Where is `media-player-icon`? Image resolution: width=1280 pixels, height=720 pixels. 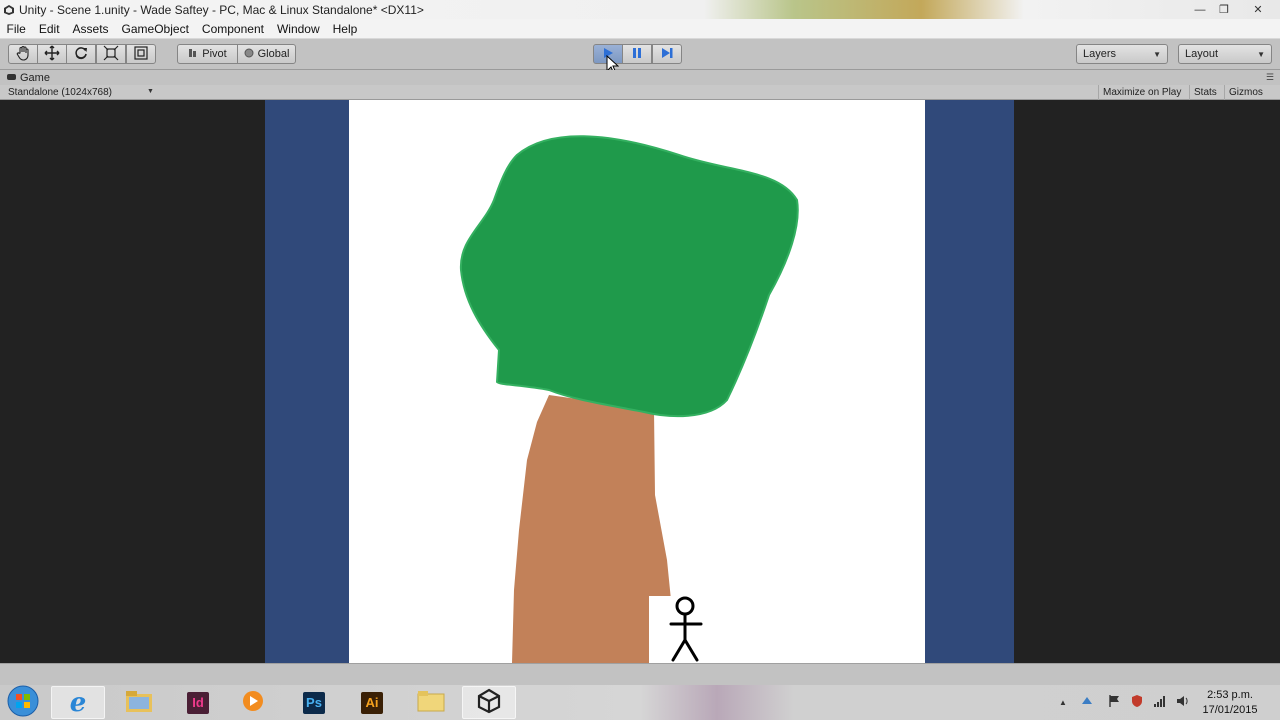 media-player-icon is located at coordinates (253, 702).